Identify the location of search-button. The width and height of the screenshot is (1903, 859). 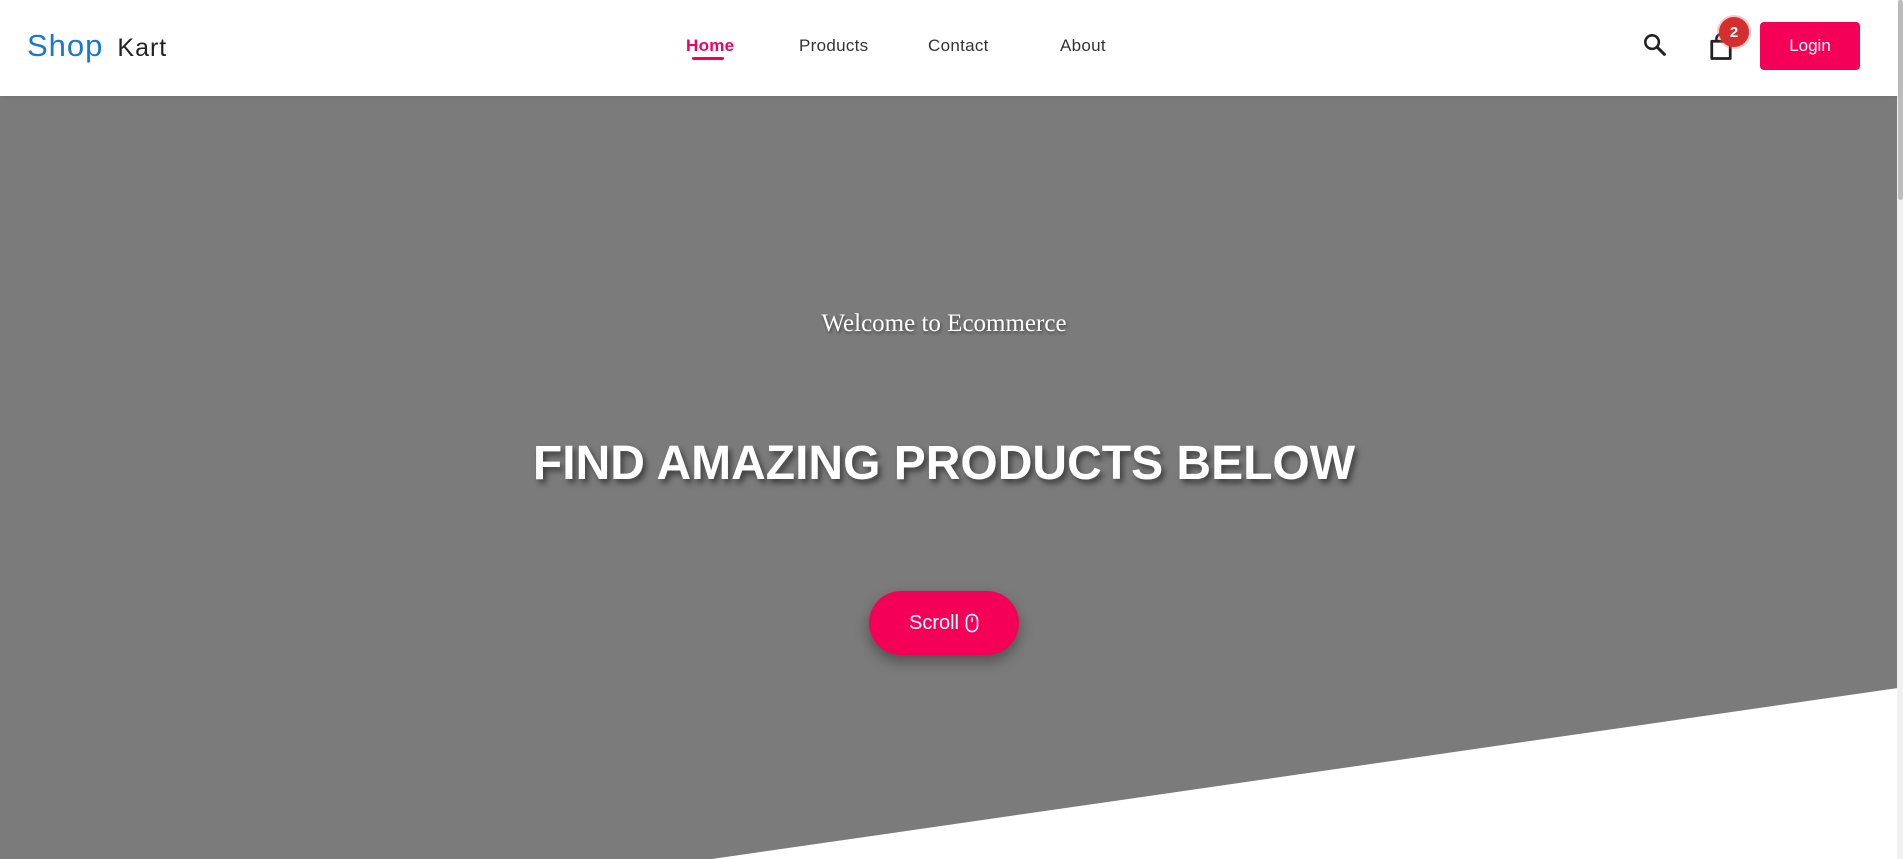
(1655, 45).